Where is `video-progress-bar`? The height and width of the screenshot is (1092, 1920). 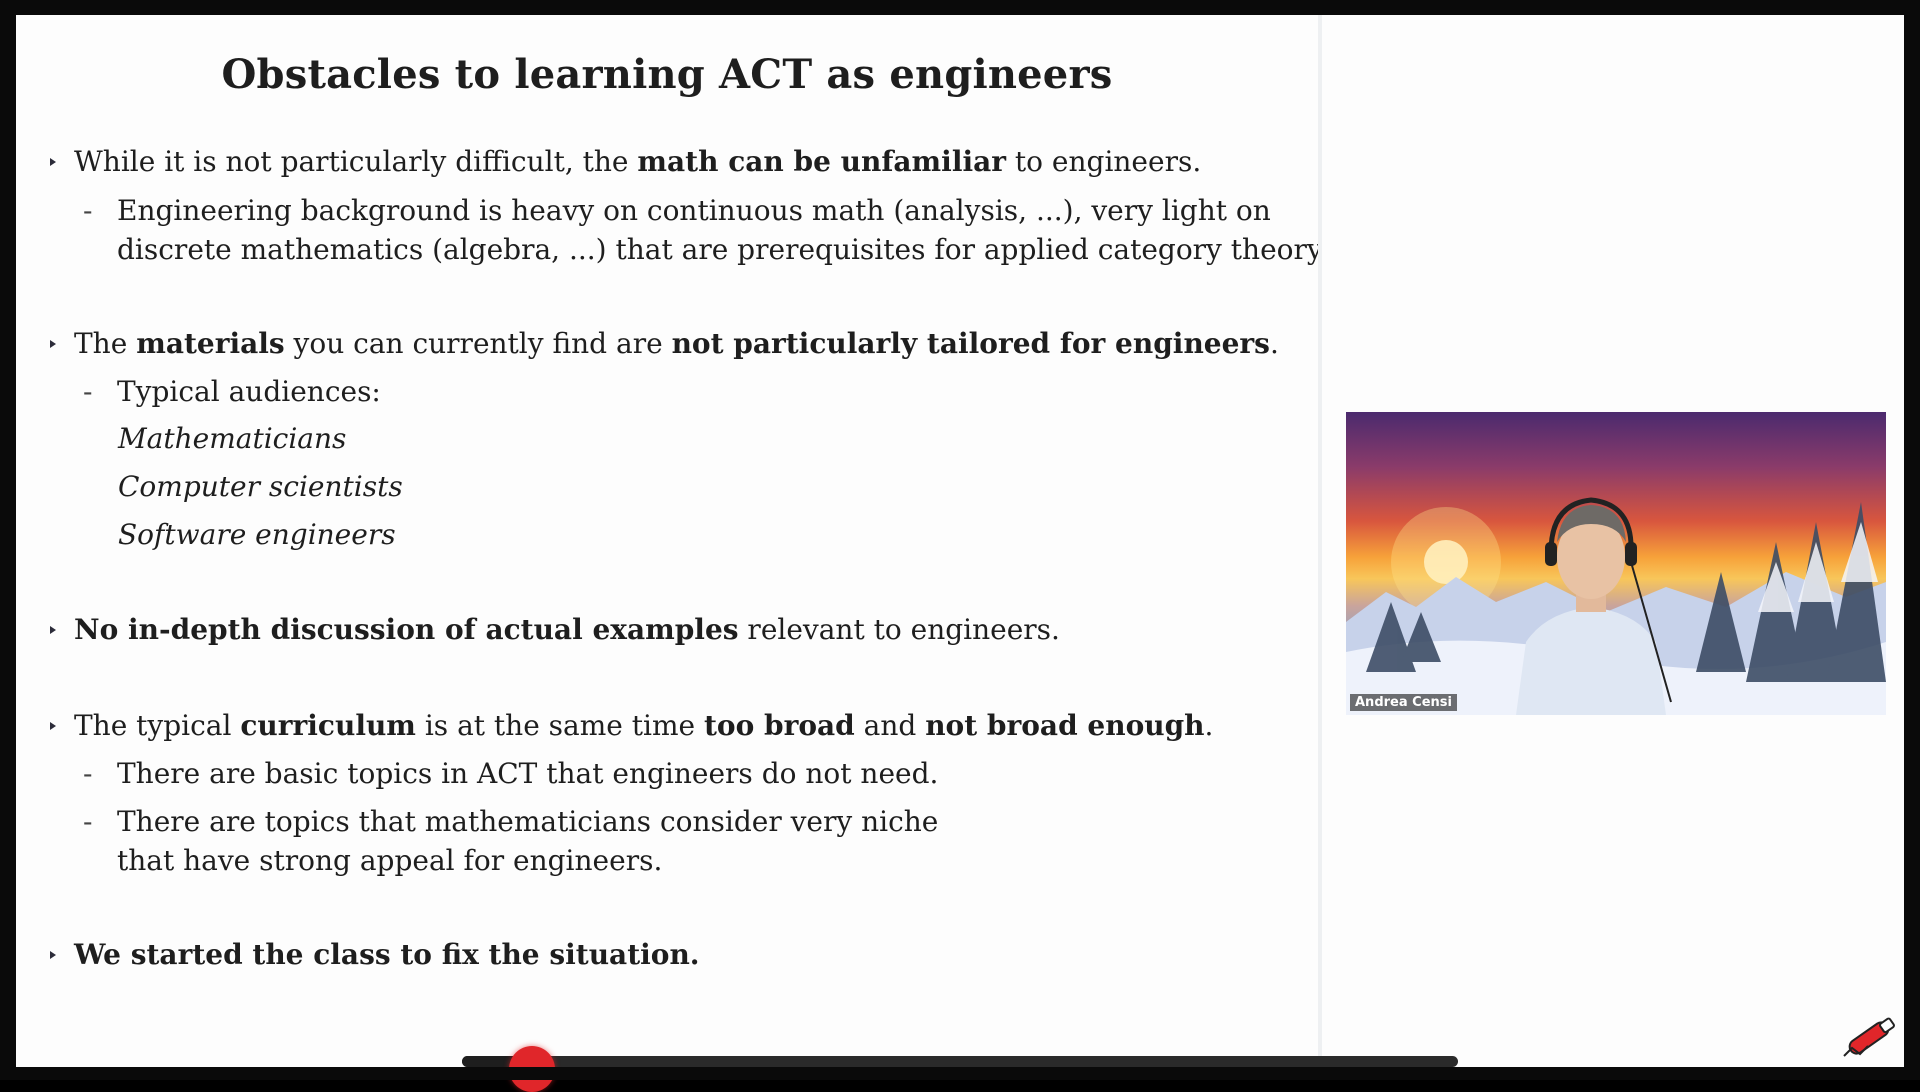
video-progress-bar is located at coordinates (960, 1061).